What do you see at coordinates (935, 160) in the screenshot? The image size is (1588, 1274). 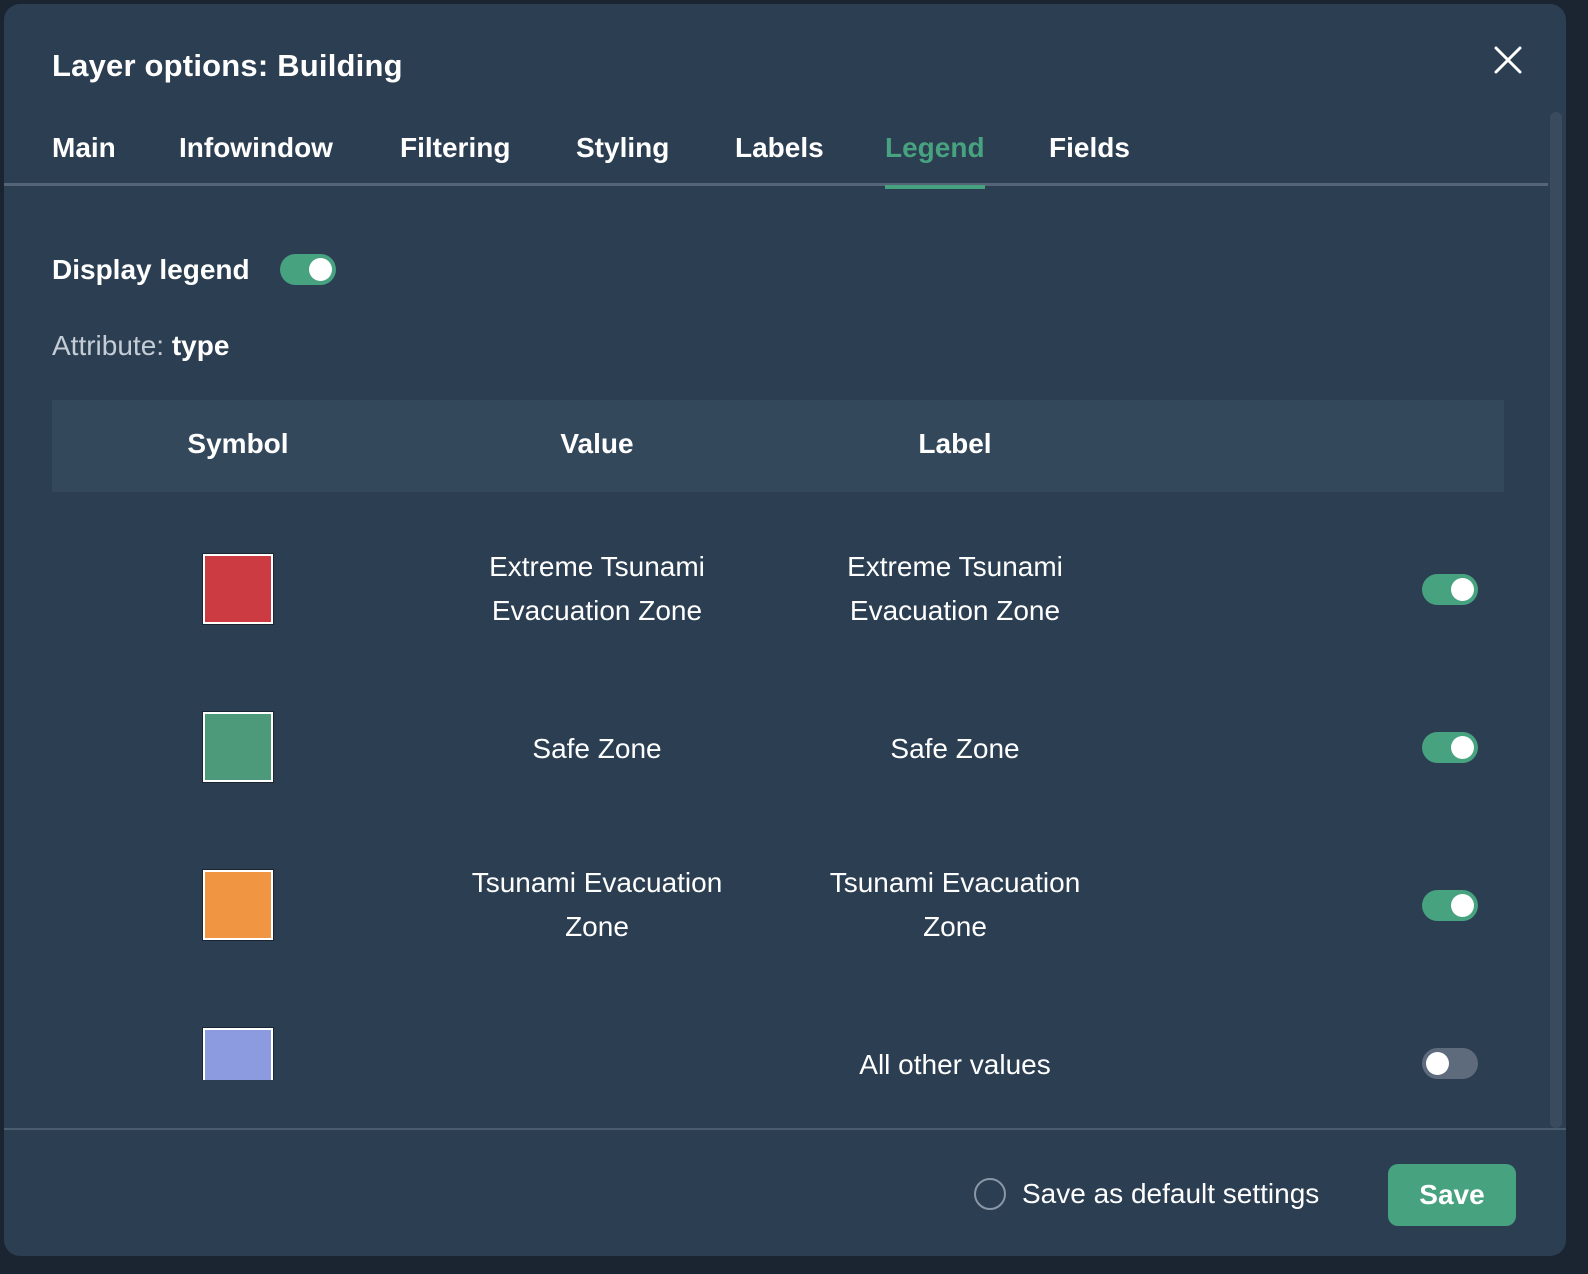 I see `tab-legend: Legend` at bounding box center [935, 160].